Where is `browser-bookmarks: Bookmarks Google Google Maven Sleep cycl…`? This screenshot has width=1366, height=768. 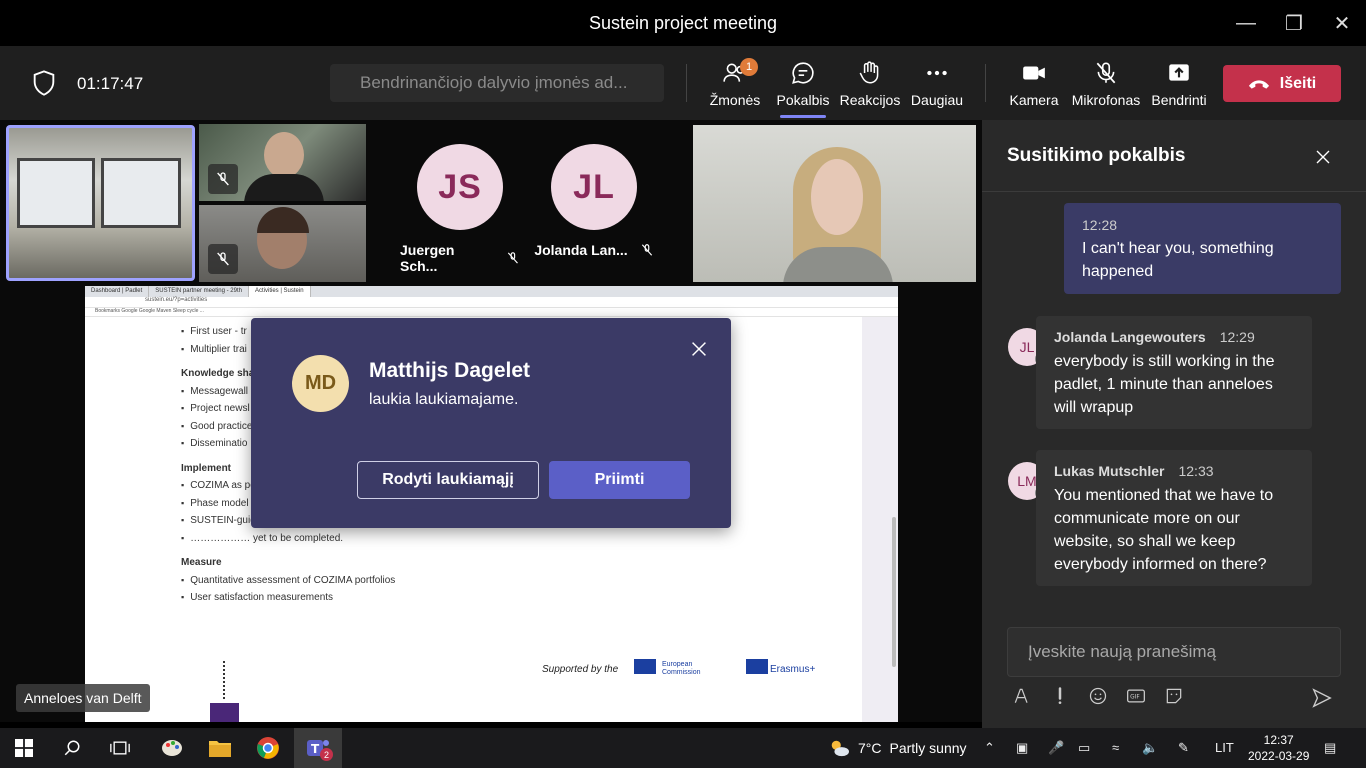 browser-bookmarks: Bookmarks Google Google Maven Sleep cycl… is located at coordinates (491, 312).